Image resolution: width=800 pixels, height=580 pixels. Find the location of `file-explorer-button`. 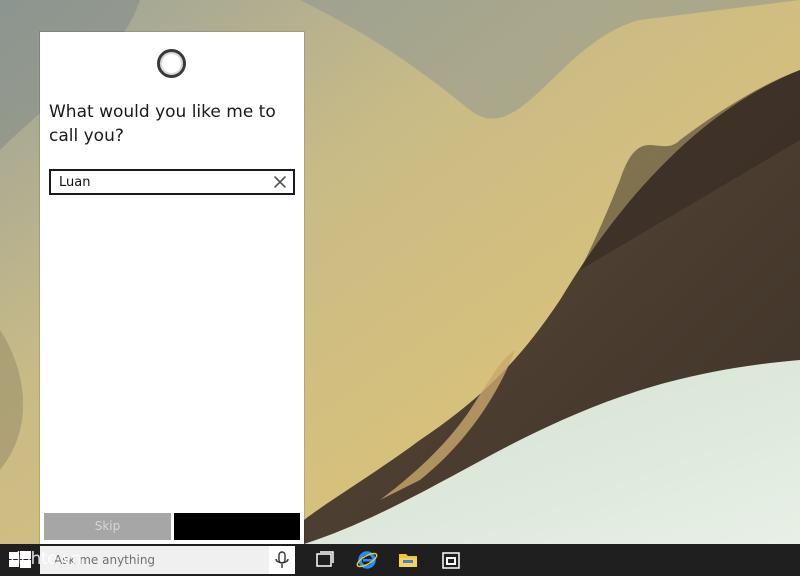

file-explorer-button is located at coordinates (408, 560).